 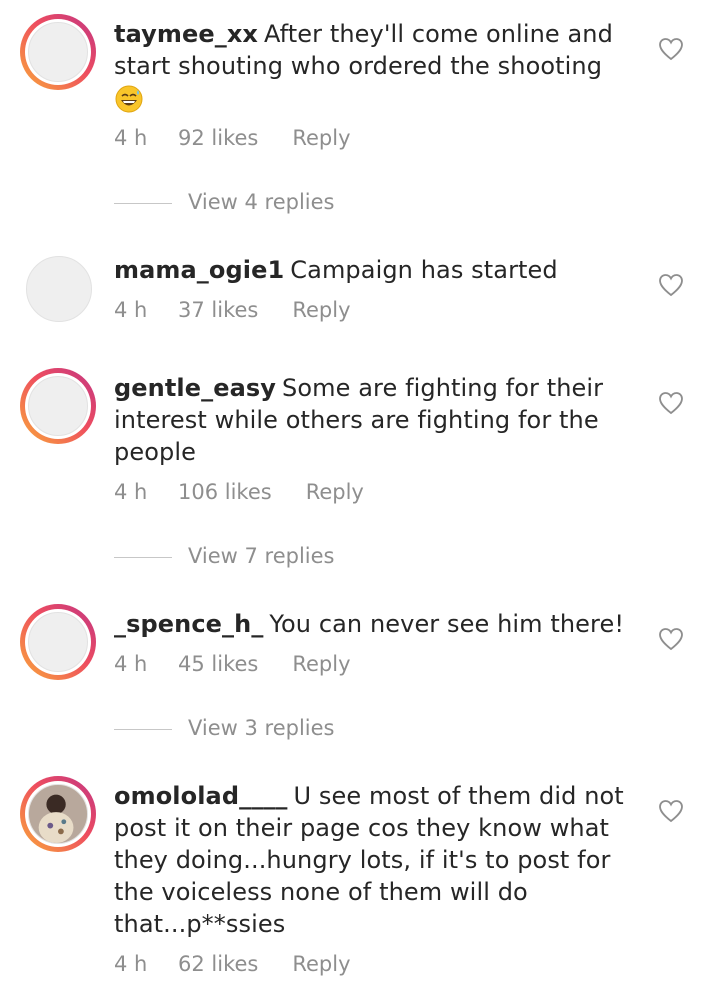 I want to click on likes-count: 62 likes, so click(x=218, y=964).